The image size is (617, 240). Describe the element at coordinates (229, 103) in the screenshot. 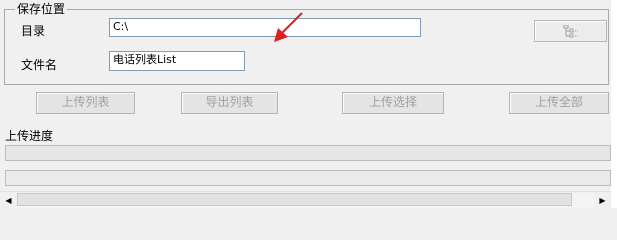

I see `export-list-button: 导出列表` at that location.